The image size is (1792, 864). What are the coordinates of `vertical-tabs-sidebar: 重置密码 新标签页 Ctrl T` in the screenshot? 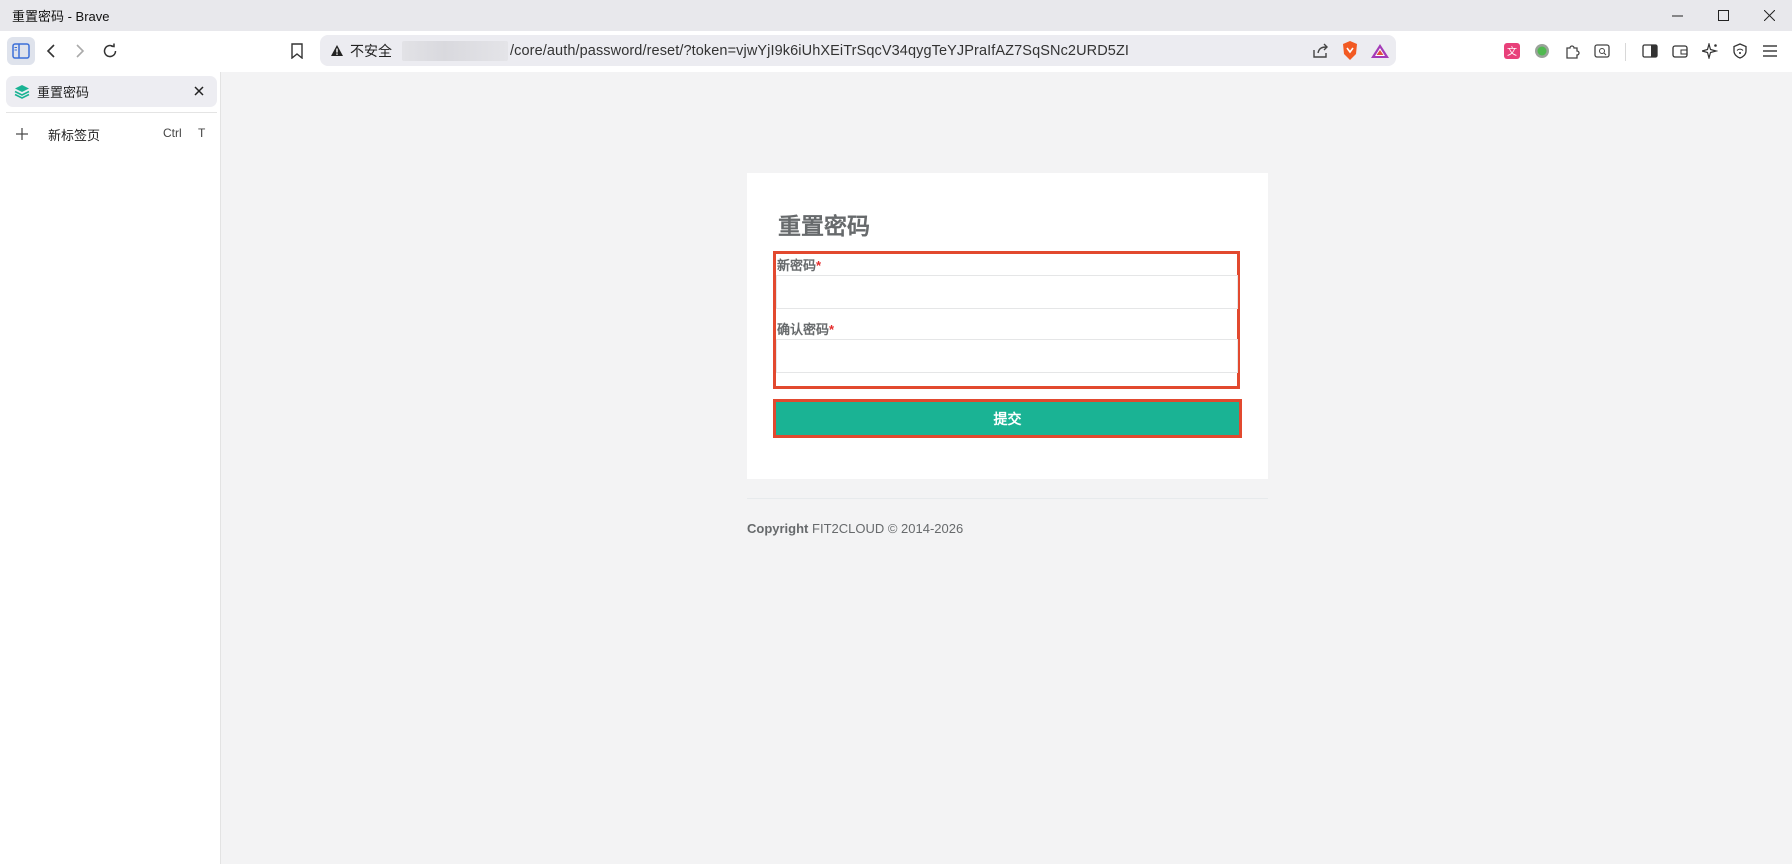 It's located at (110, 468).